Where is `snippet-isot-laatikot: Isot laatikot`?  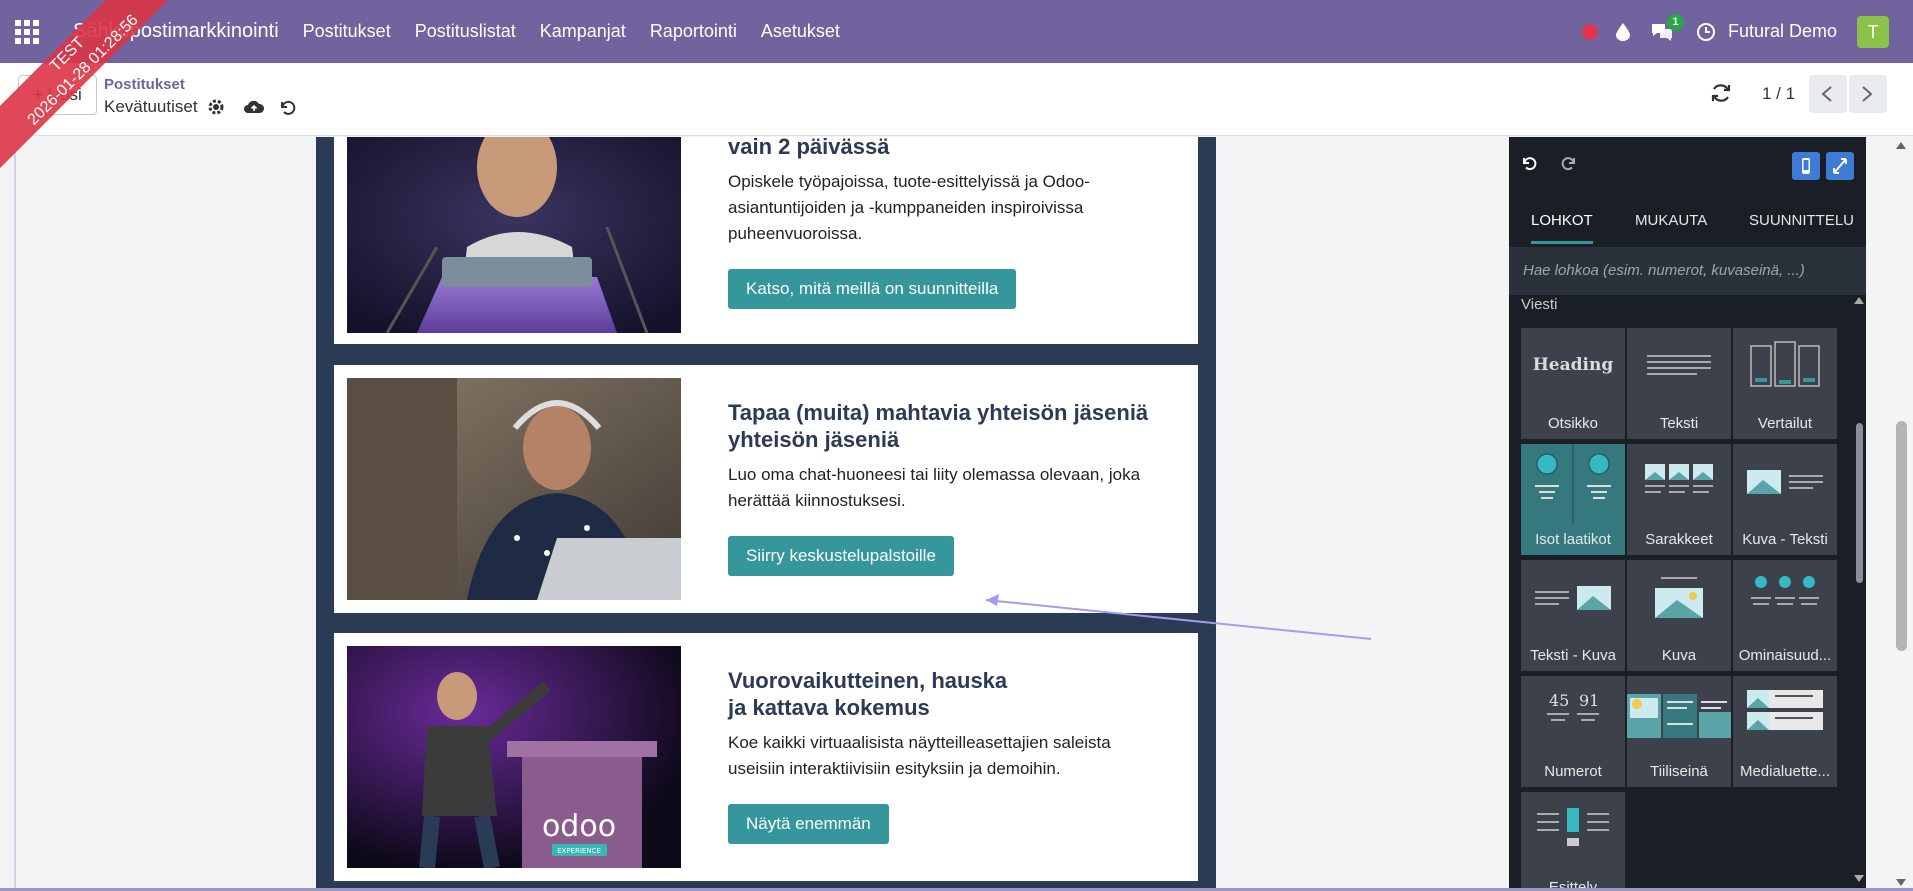 snippet-isot-laatikot: Isot laatikot is located at coordinates (1573, 499).